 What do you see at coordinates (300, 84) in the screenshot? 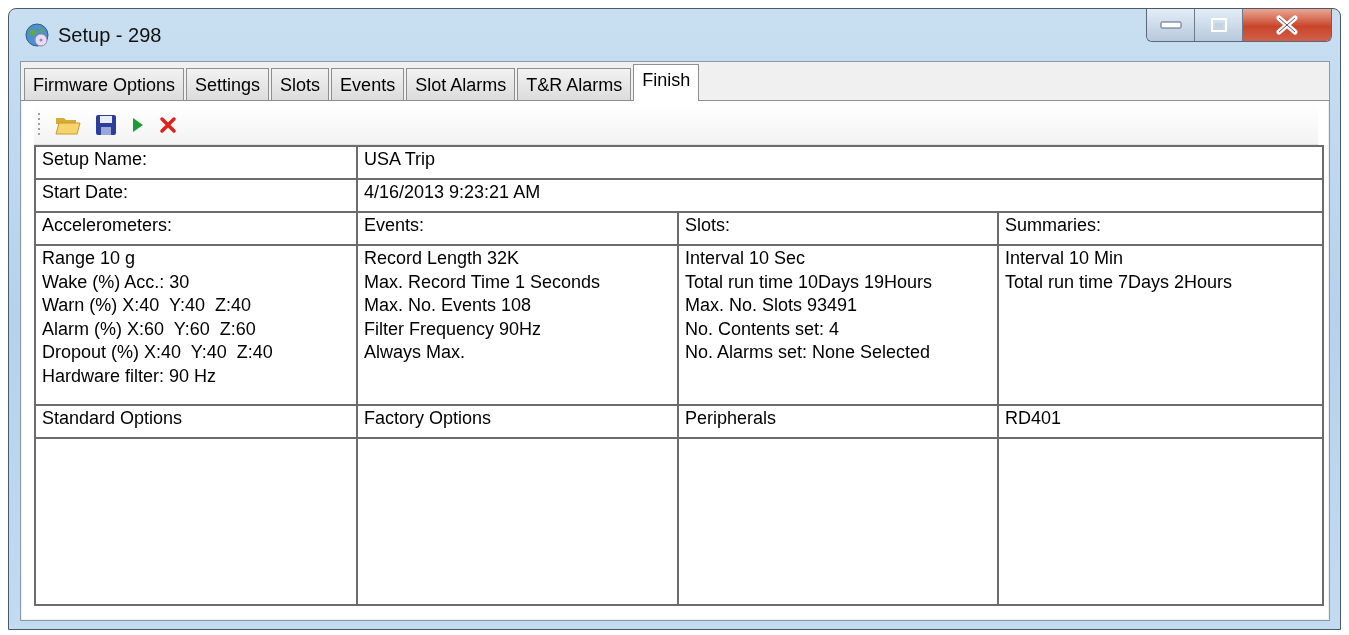
I see `tab: Slots` at bounding box center [300, 84].